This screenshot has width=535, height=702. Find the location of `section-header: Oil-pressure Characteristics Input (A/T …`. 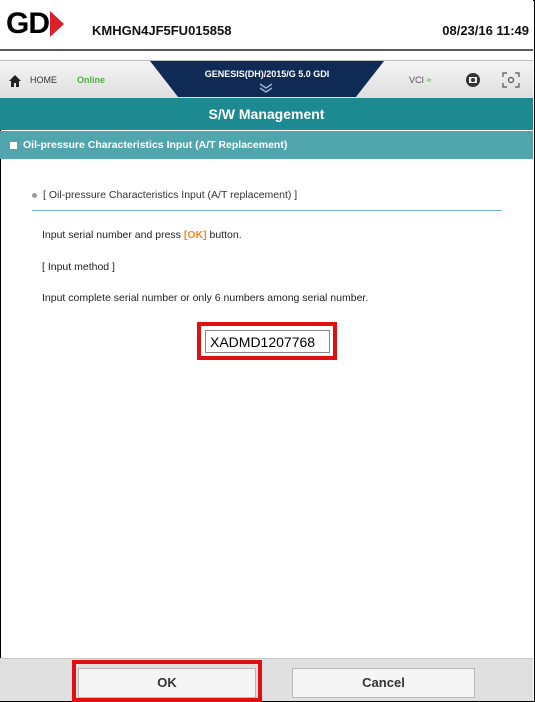

section-header: Oil-pressure Characteristics Input (A/T … is located at coordinates (266, 145).